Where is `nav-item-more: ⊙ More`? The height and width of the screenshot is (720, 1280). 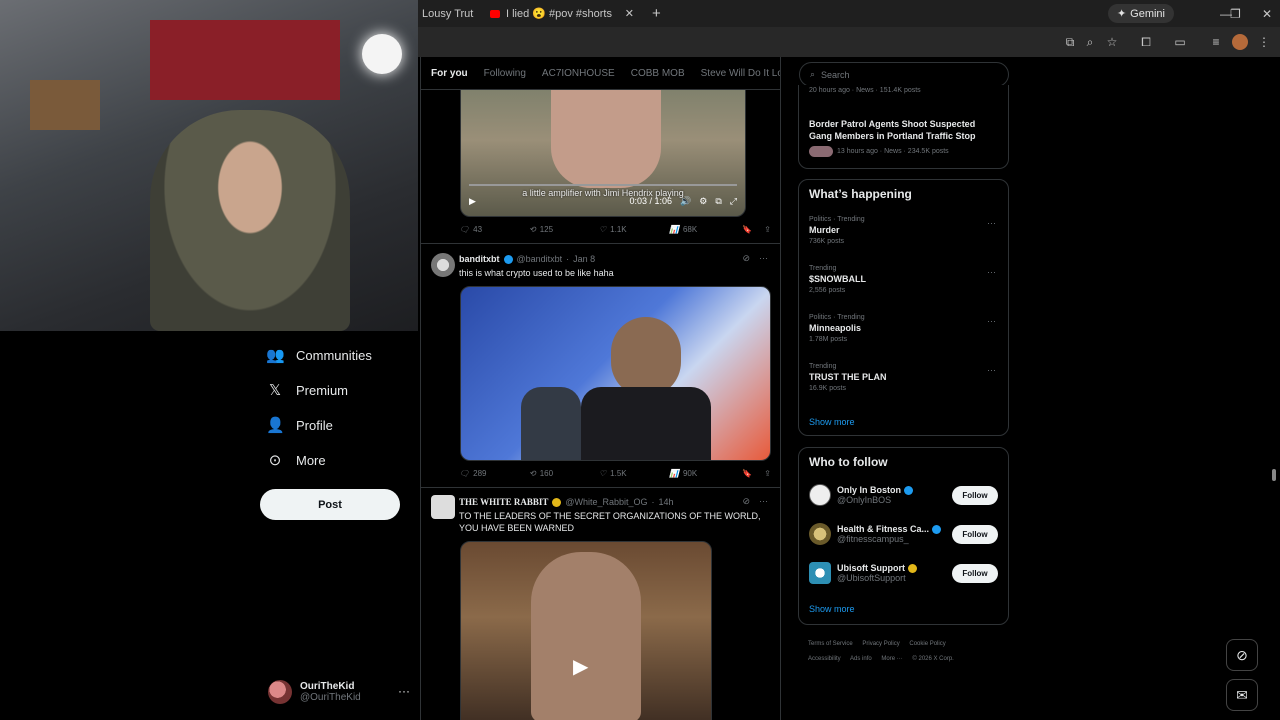 nav-item-more: ⊙ More is located at coordinates (296, 460).